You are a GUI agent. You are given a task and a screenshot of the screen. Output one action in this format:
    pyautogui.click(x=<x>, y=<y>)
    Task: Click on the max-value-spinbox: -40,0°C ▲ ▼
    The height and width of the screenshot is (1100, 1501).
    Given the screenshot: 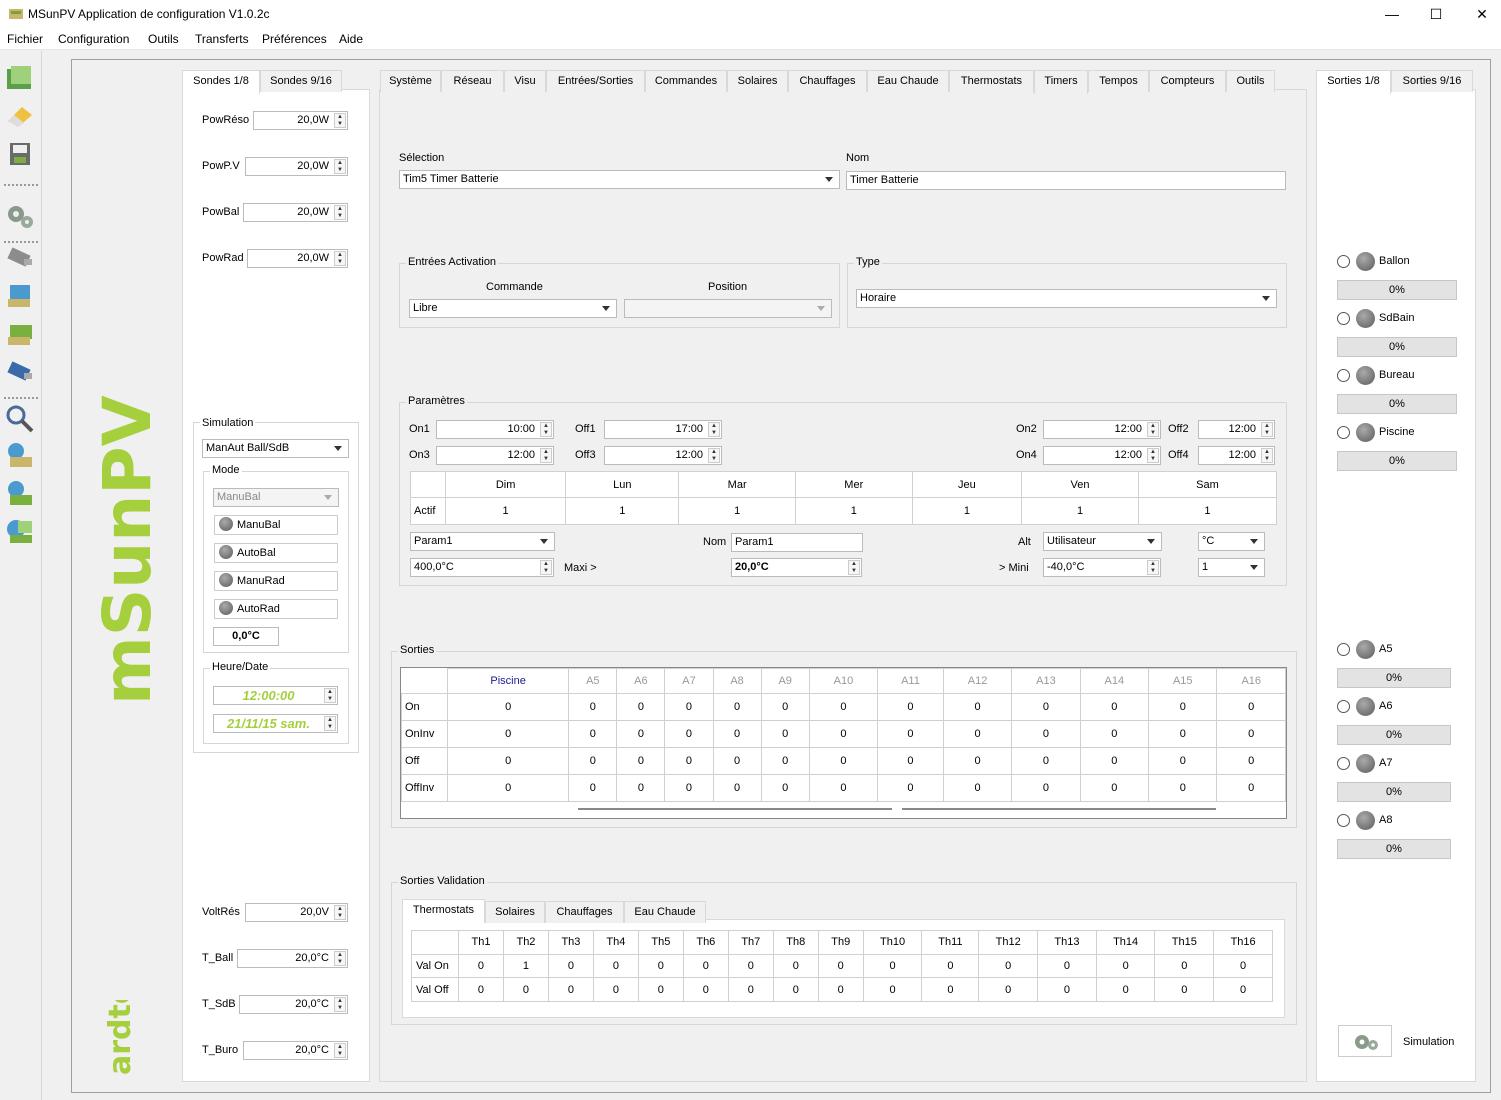 What is the action you would take?
    pyautogui.click(x=1102, y=567)
    